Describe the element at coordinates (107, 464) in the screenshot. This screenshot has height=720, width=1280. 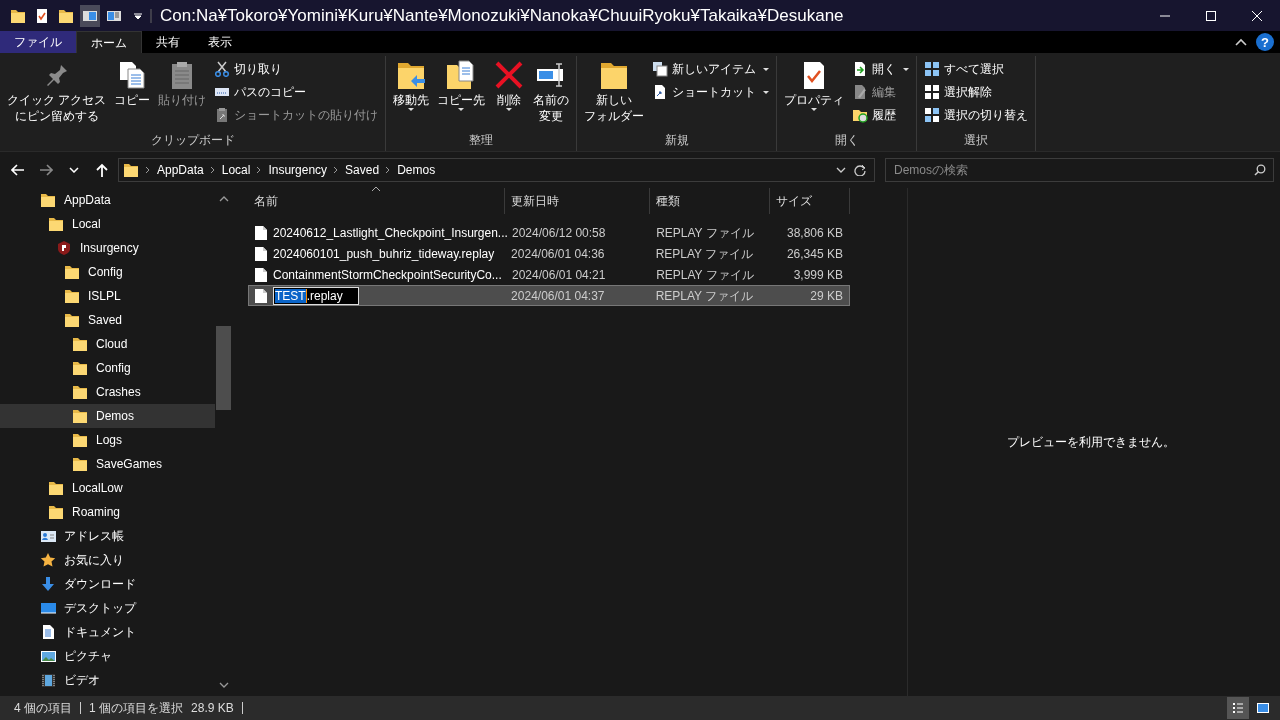
I see `tree-item: SaveGames` at that location.